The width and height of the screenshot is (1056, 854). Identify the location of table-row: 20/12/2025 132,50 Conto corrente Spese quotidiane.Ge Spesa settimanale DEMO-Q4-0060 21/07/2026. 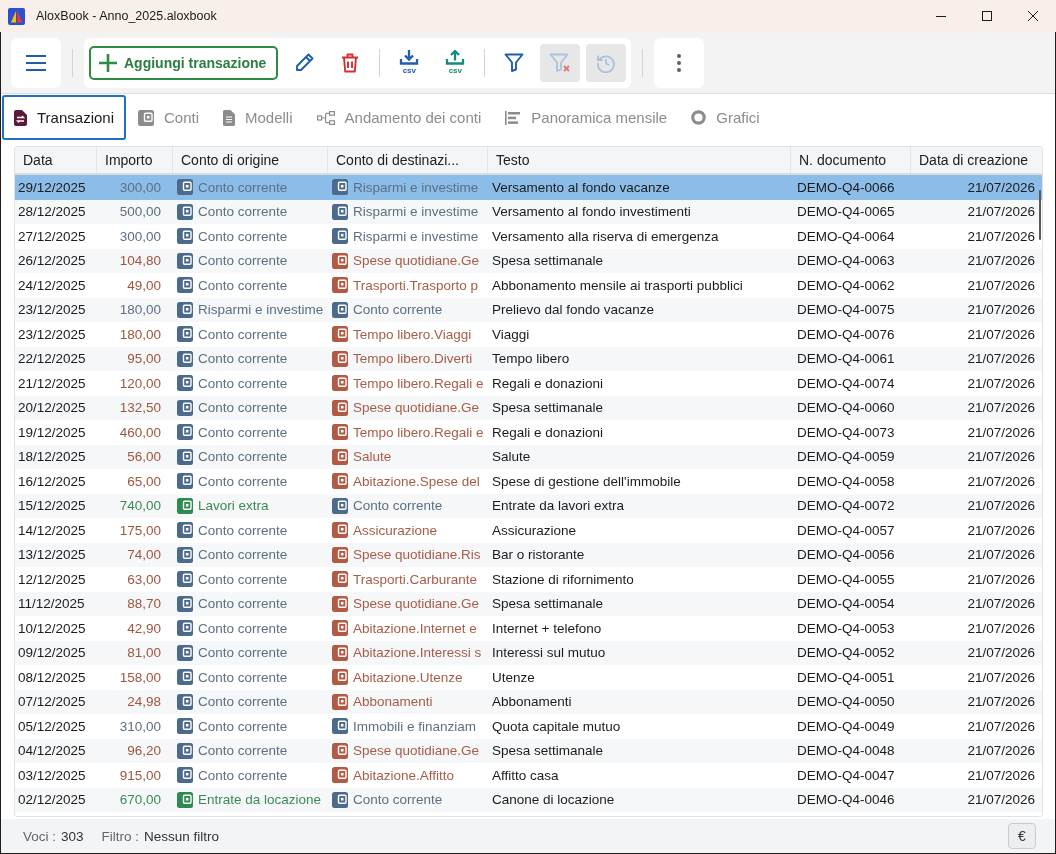
(528, 407).